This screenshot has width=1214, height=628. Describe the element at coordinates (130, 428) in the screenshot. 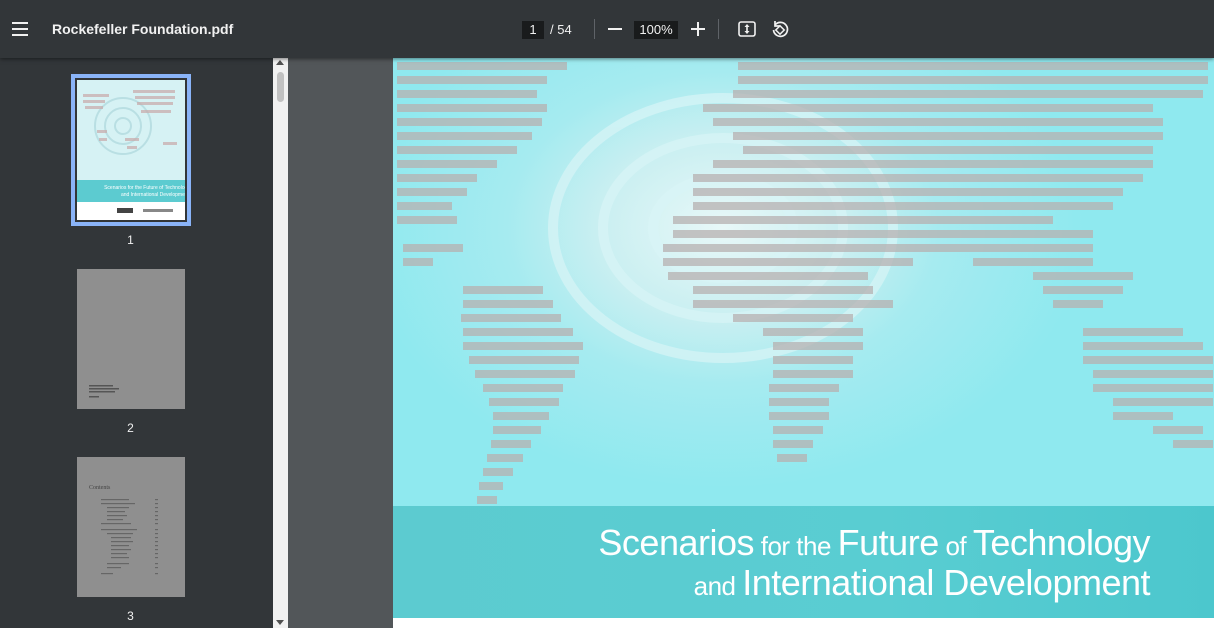

I see `thumbnail-label: 2` at that location.